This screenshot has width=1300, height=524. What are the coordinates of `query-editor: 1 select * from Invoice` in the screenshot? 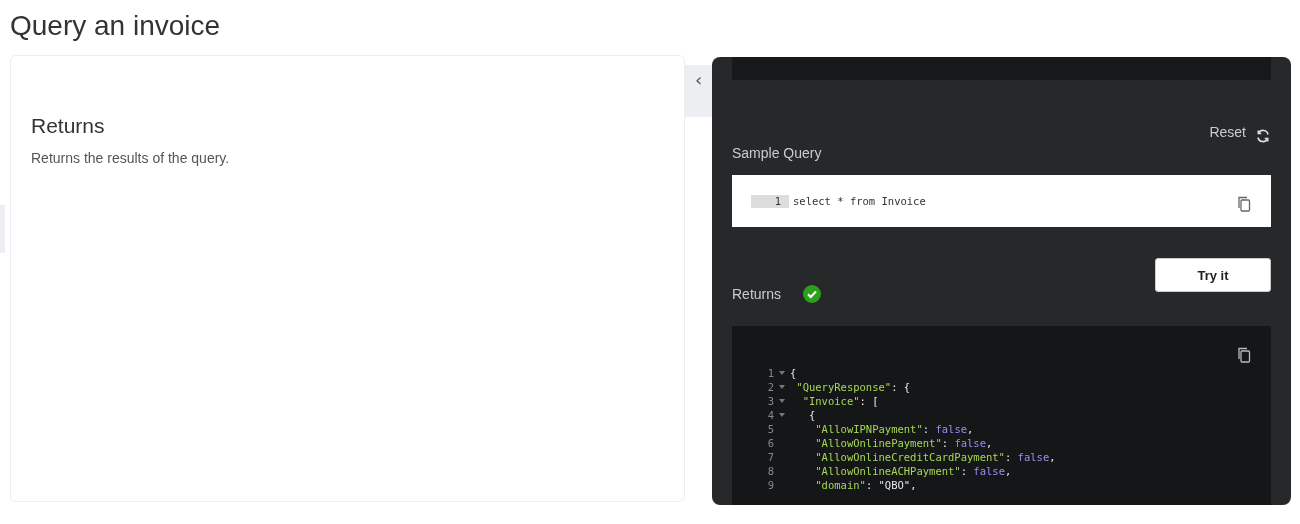 It's located at (1001, 201).